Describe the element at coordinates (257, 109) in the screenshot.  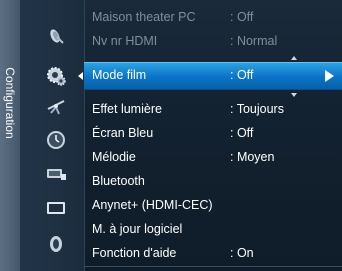
I see `menu-item-value: : Toujours` at that location.